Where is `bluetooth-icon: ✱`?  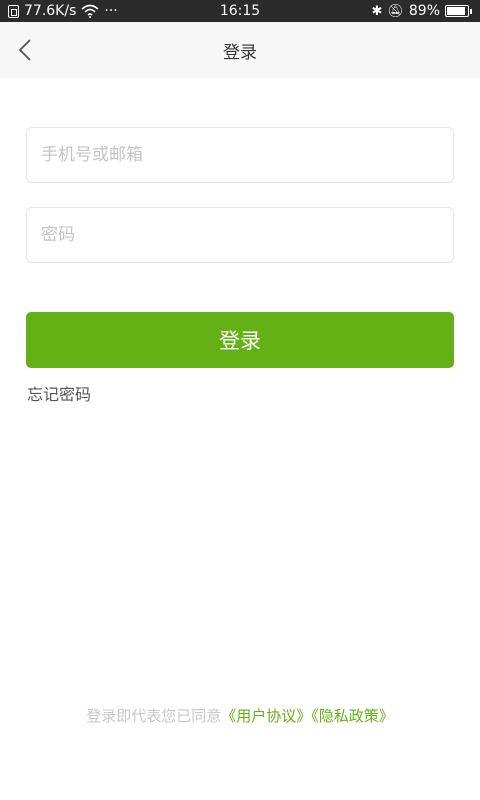
bluetooth-icon: ✱ is located at coordinates (377, 11).